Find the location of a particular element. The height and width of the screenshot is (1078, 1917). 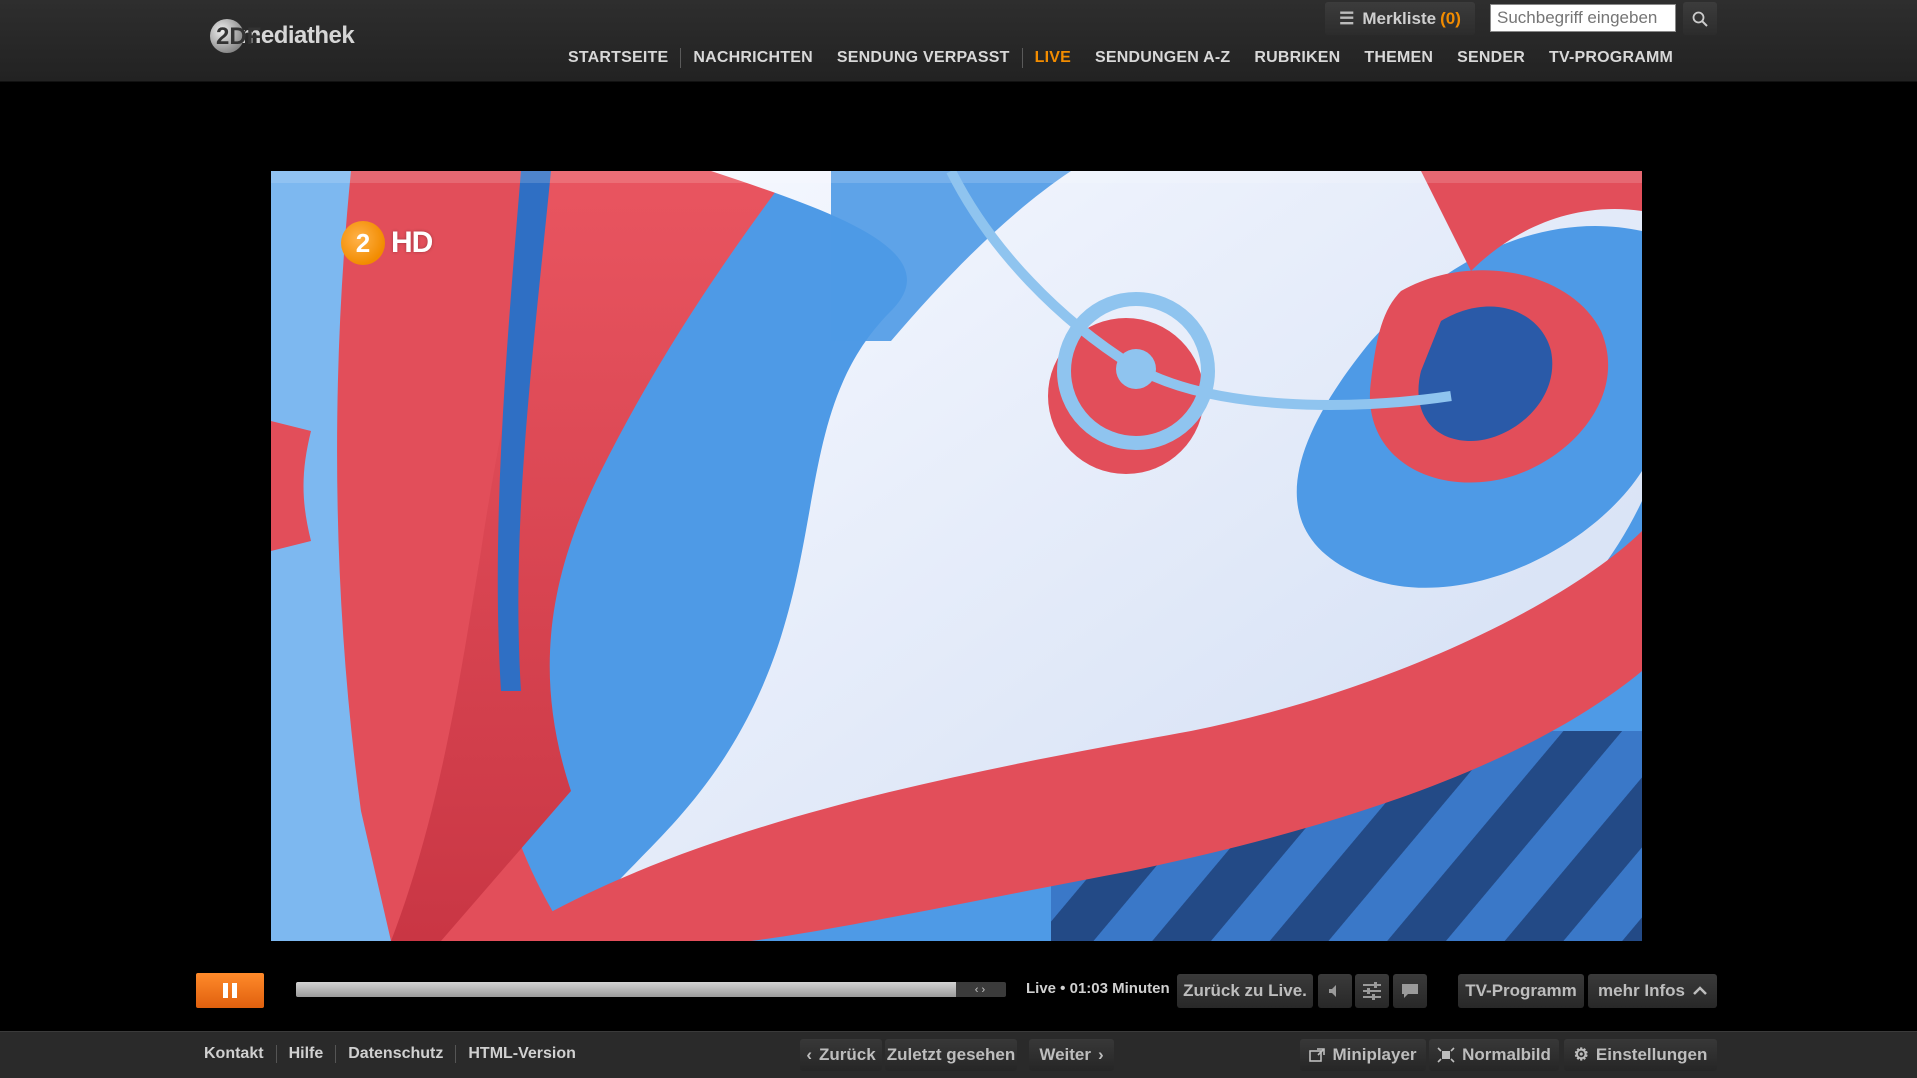

live-status-text: Live • 01:03 Minuten is located at coordinates (1098, 988).